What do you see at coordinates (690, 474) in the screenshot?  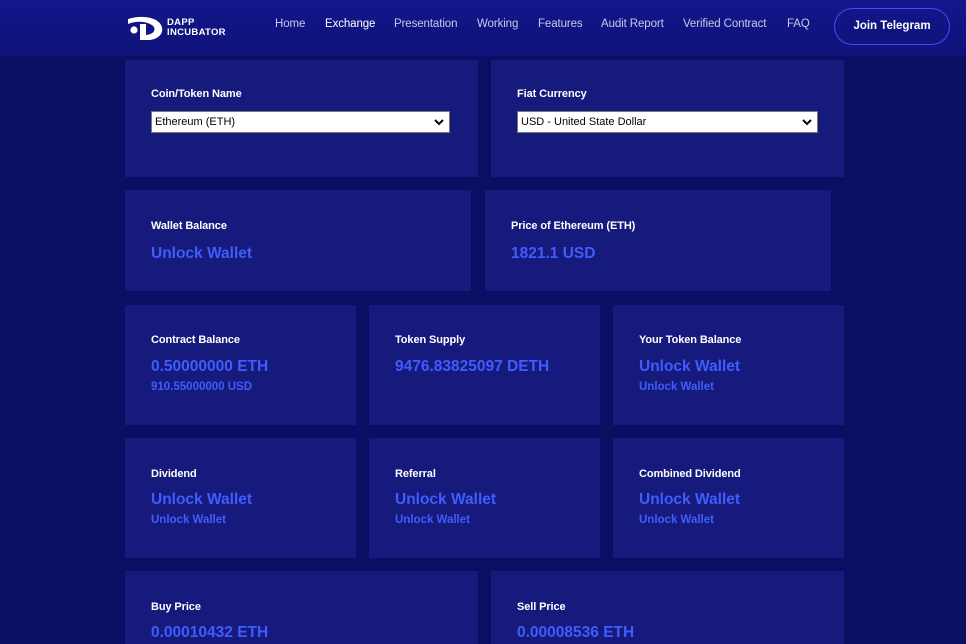 I see `combined-dividend-label: Combined Dividend` at bounding box center [690, 474].